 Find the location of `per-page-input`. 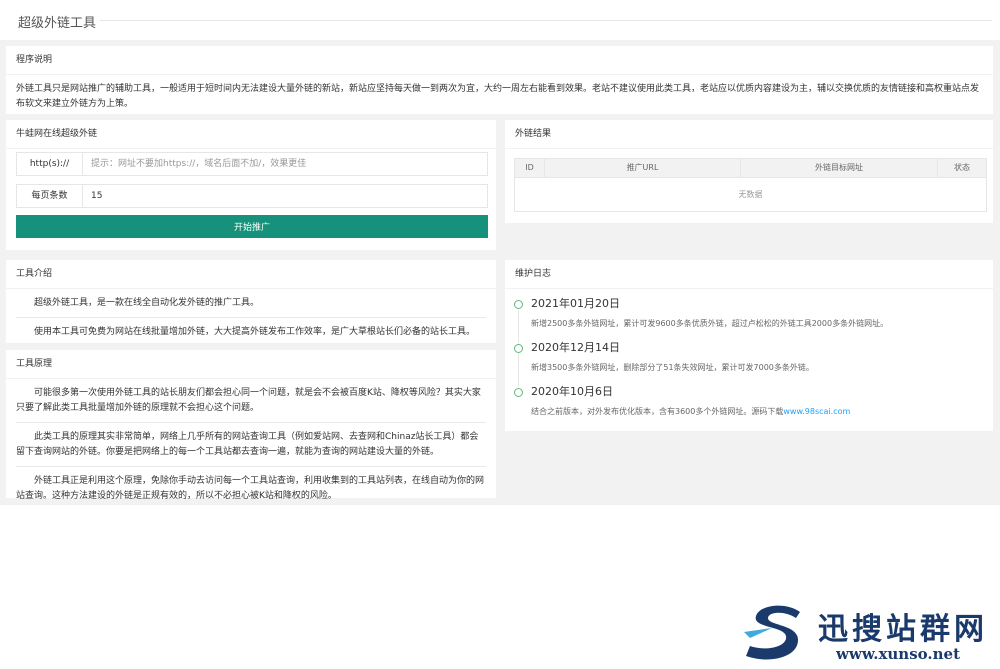

per-page-input is located at coordinates (285, 196).